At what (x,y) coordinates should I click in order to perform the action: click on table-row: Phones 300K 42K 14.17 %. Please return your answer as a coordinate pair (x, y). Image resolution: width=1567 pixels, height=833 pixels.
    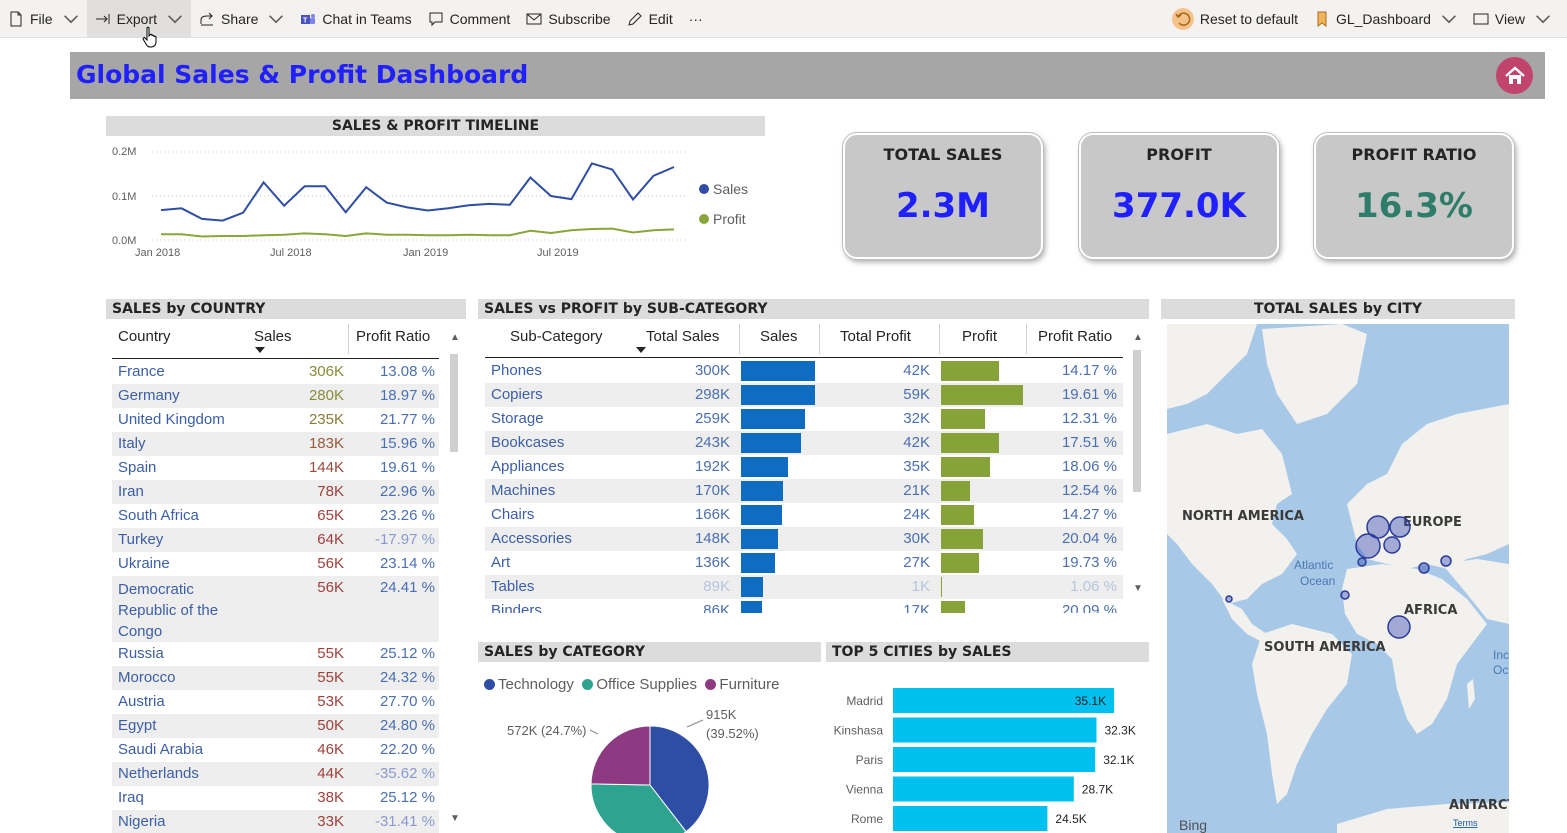
    Looking at the image, I should click on (804, 371).